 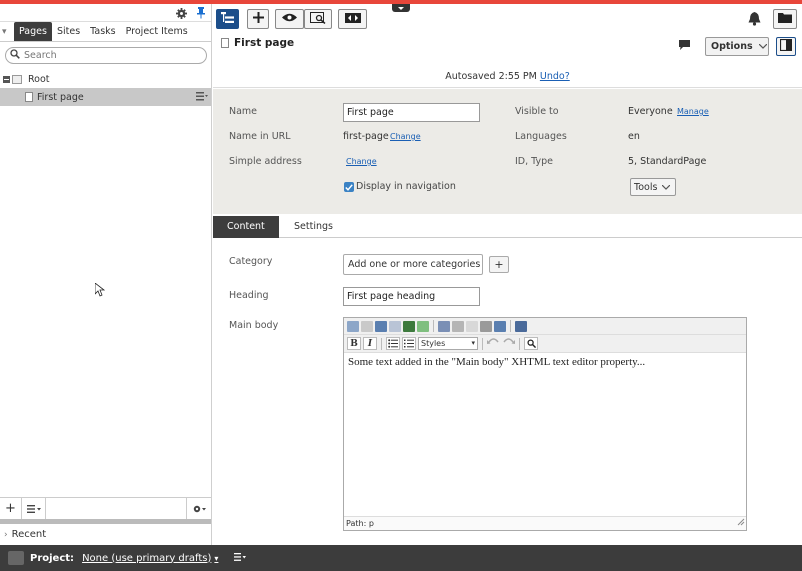 I want to click on tab-content: Content, so click(x=246, y=227).